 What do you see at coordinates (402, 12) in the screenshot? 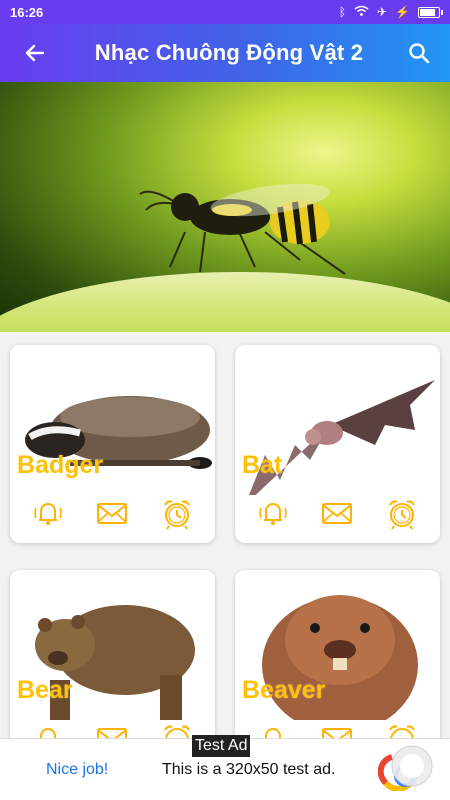
I see `charging-icon: ⚡` at bounding box center [402, 12].